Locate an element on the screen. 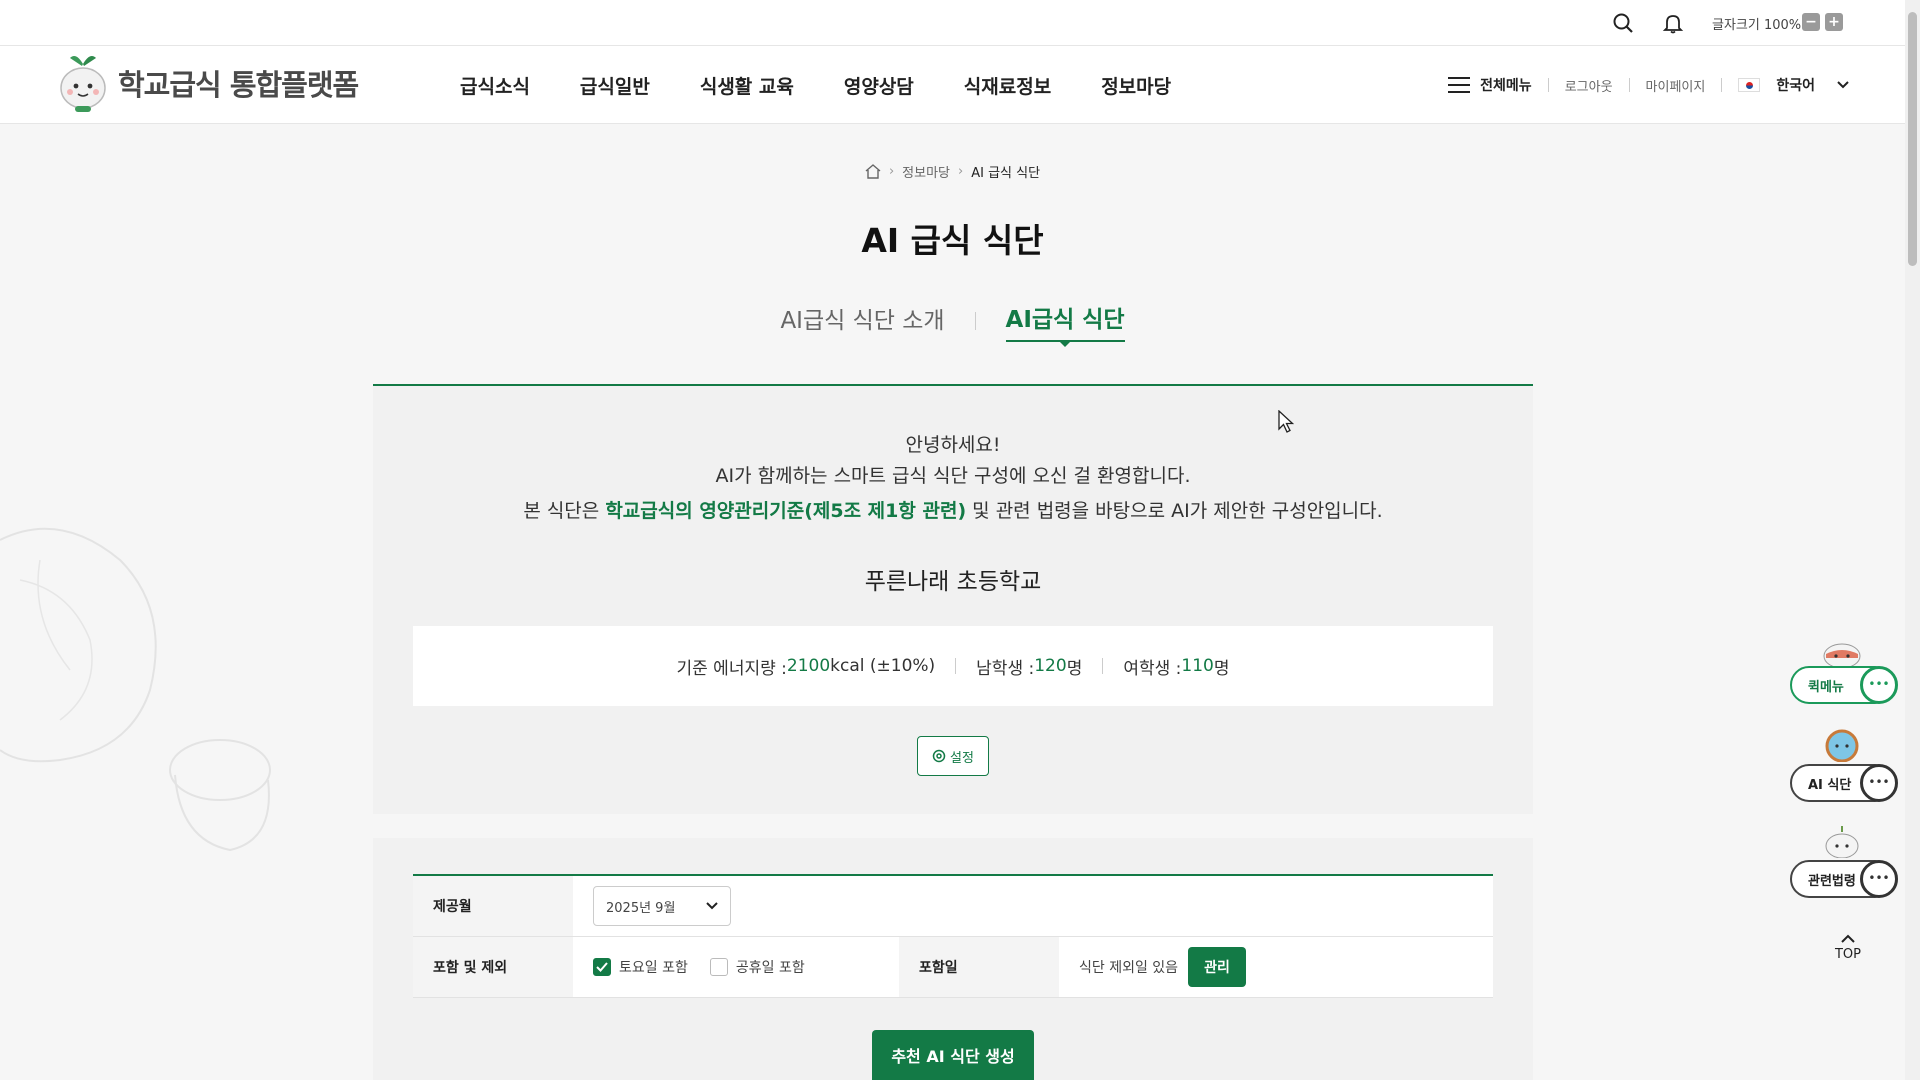  energy-unit: kcal (±10%) is located at coordinates (883, 666).